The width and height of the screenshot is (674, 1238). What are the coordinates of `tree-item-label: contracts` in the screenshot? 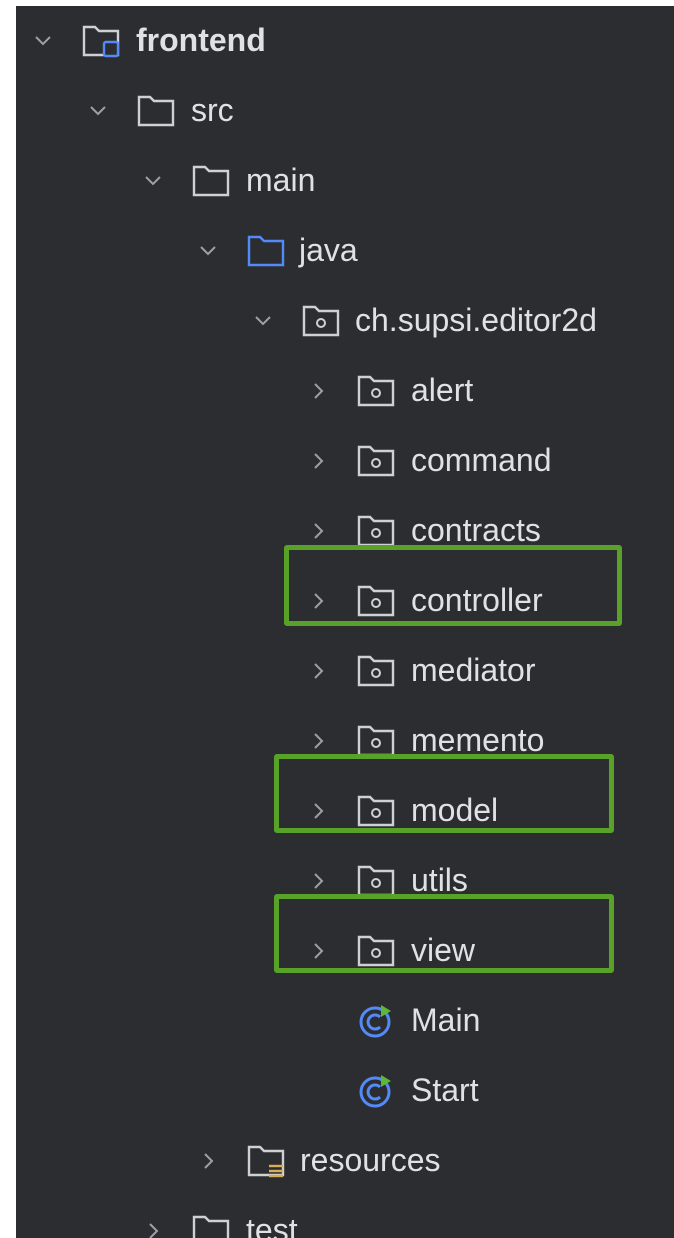 It's located at (476, 530).